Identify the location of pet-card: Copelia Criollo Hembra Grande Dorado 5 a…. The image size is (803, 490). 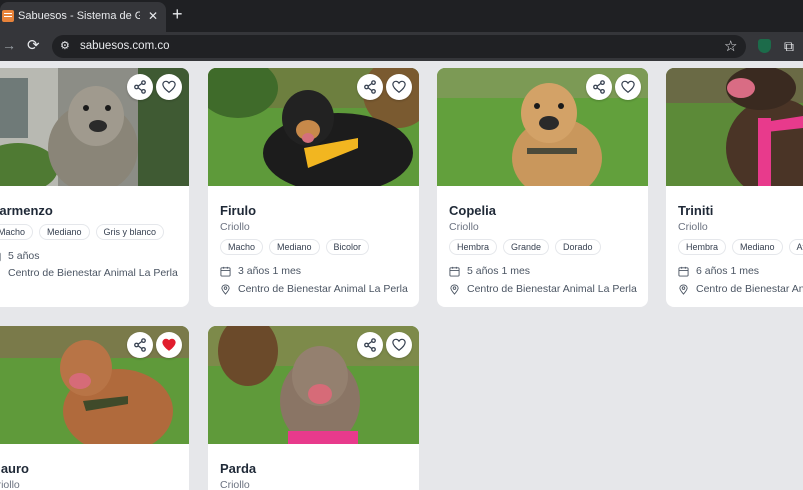
(542, 187).